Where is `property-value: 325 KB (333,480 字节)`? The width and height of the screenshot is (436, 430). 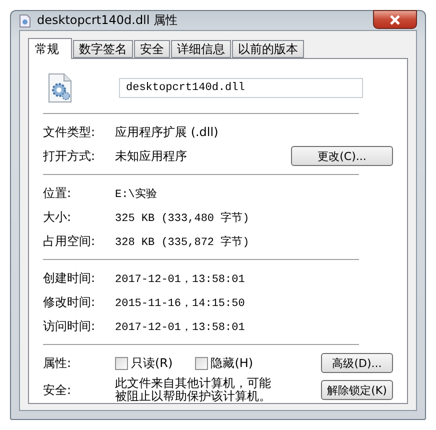
property-value: 325 KB (333,480 字节) is located at coordinates (182, 217).